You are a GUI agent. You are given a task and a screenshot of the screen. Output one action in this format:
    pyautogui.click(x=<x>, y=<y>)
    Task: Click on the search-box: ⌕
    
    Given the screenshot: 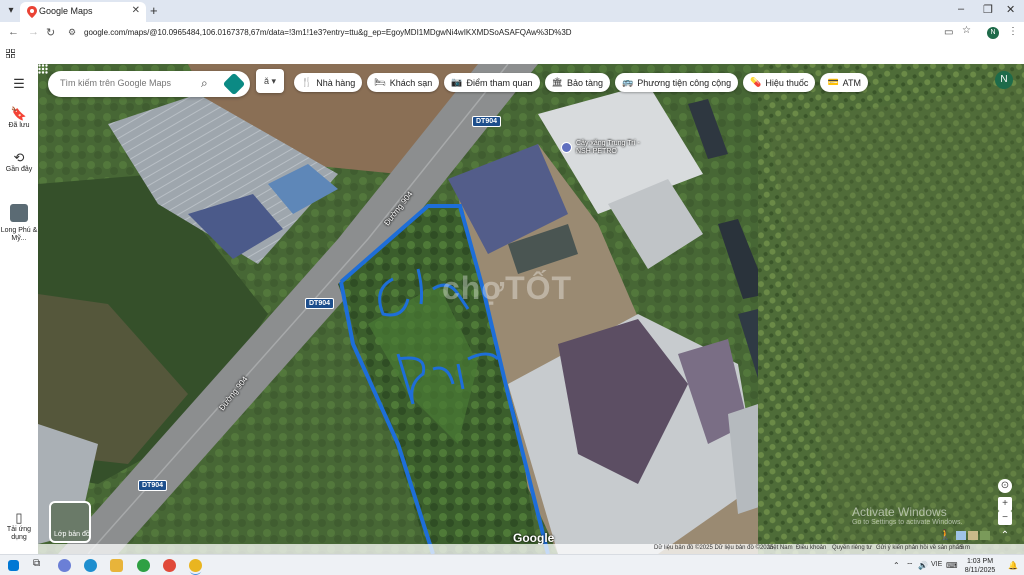 What is the action you would take?
    pyautogui.click(x=149, y=84)
    